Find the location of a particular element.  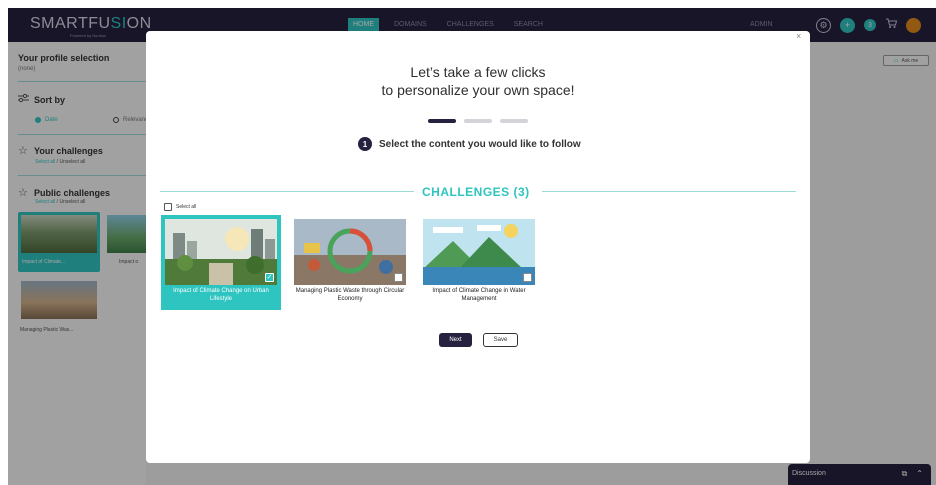

close-icon: × is located at coordinates (798, 36).